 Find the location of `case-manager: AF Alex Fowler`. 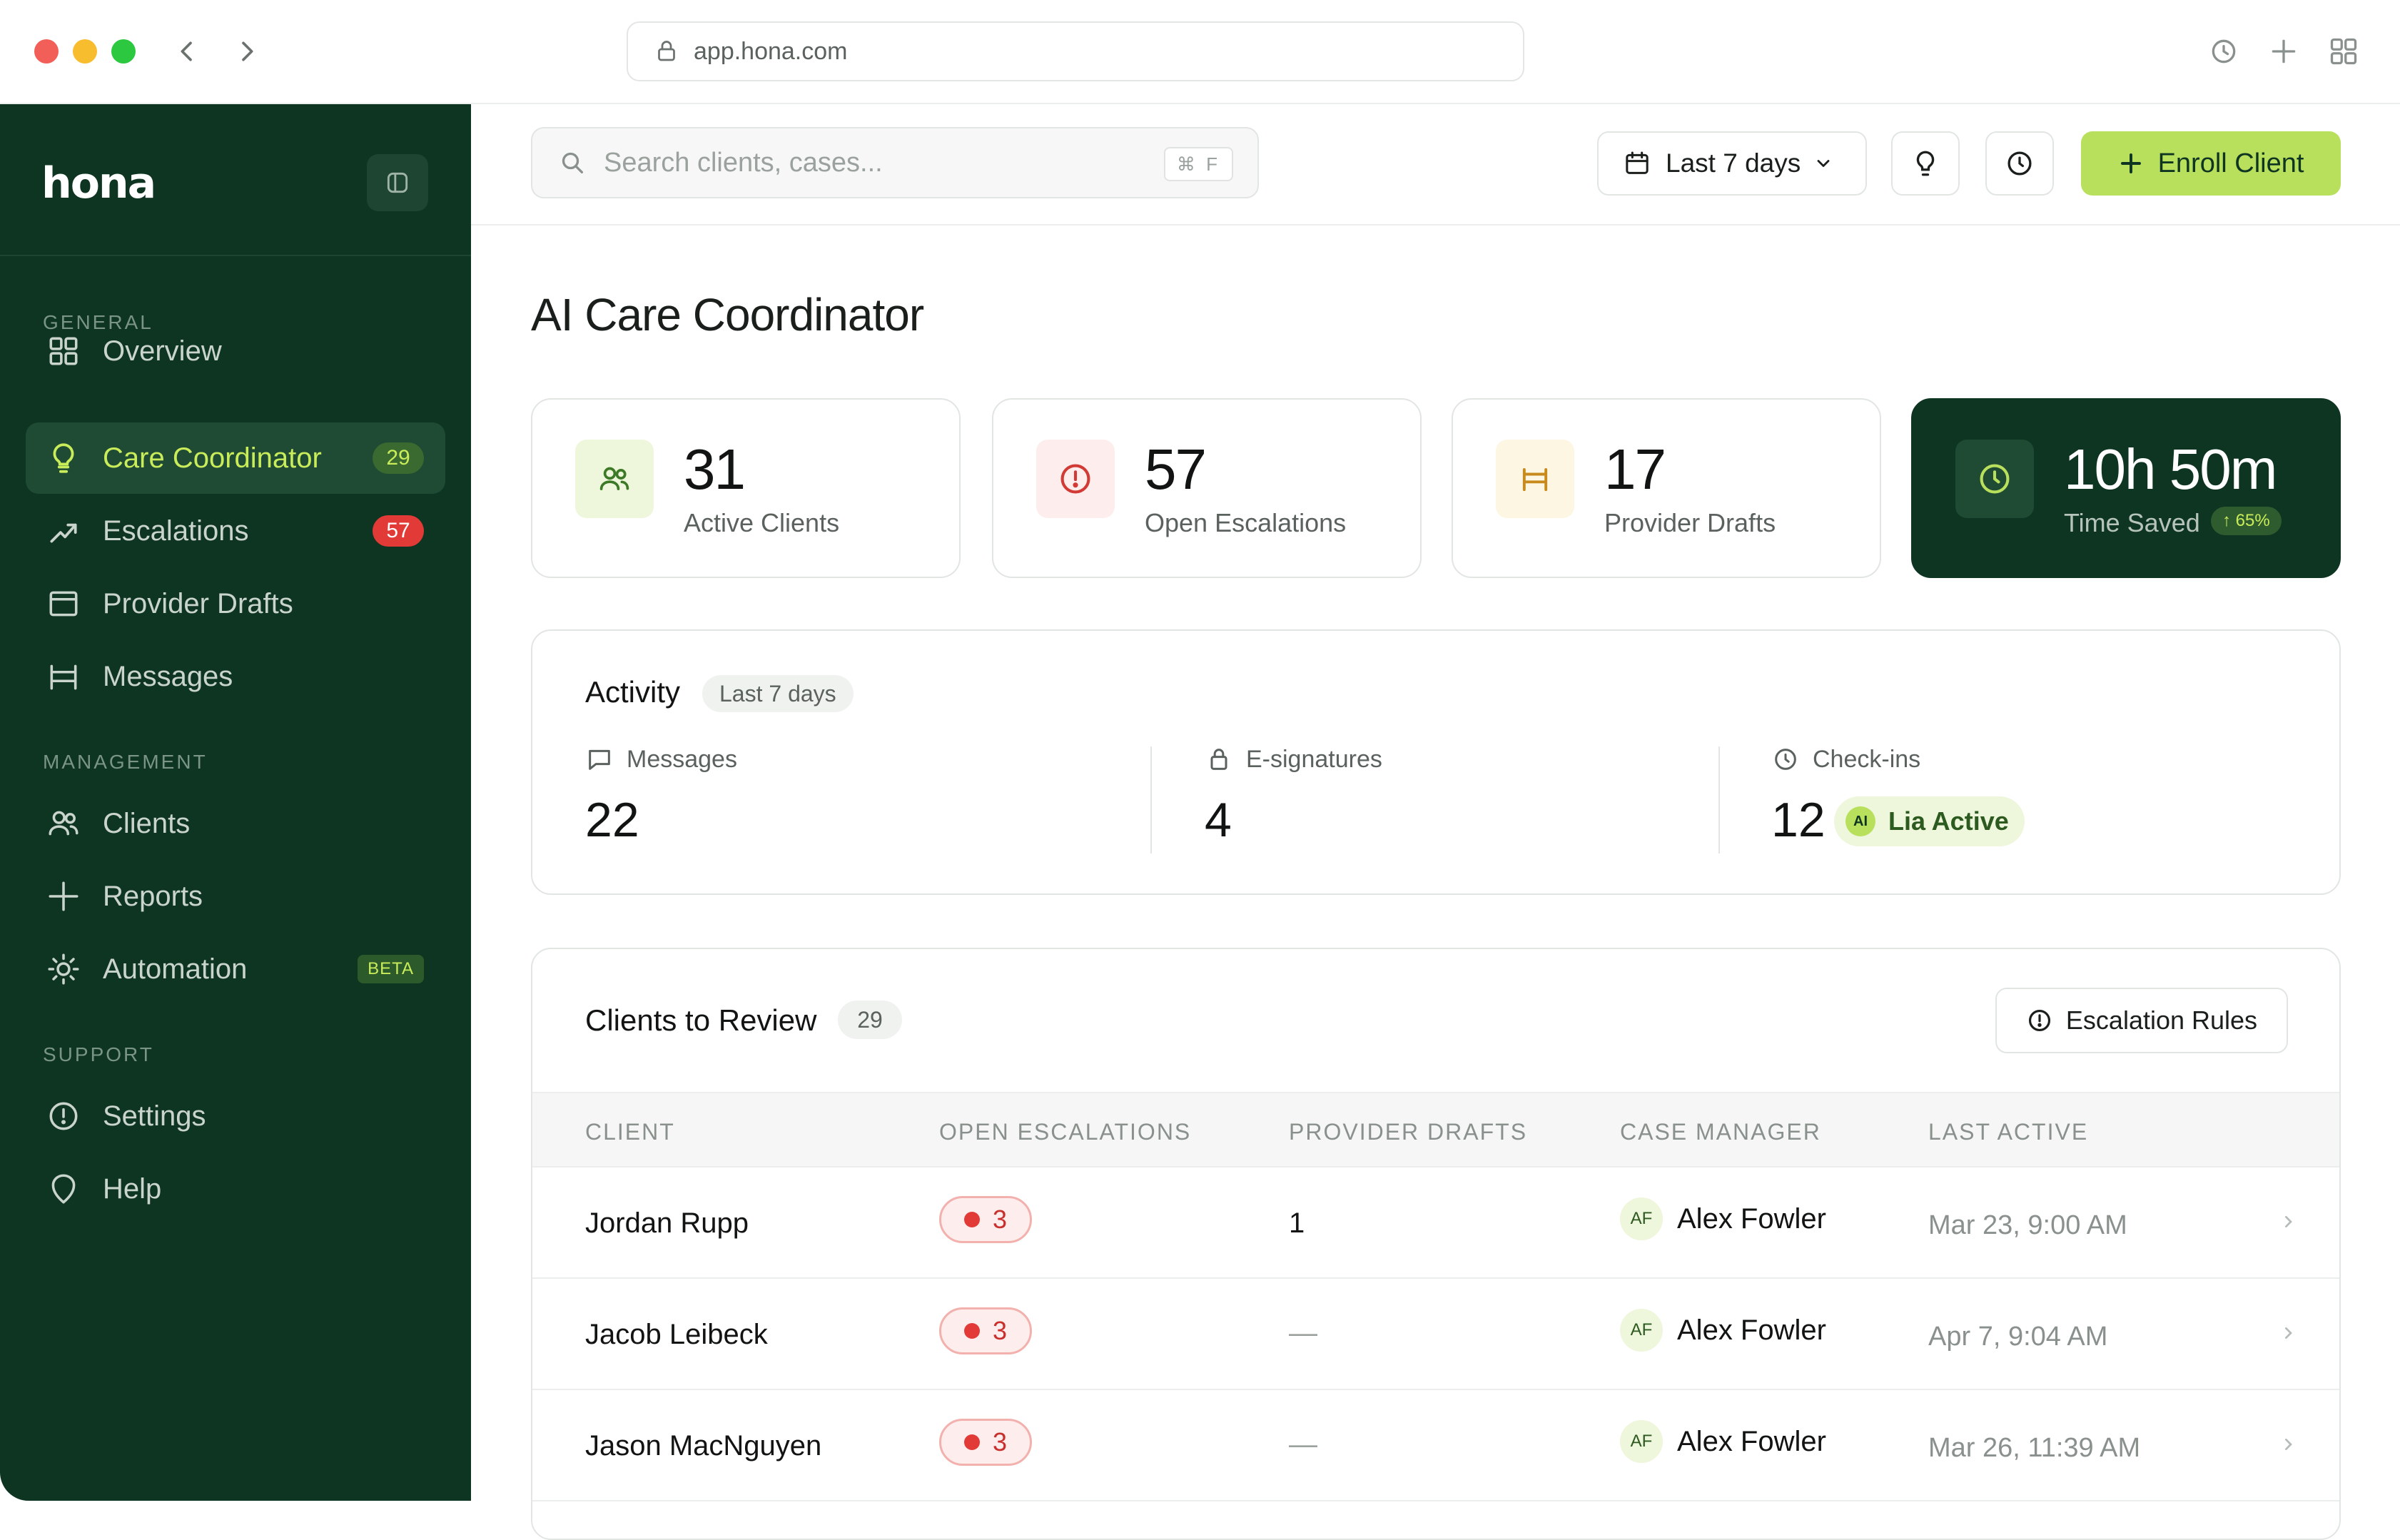

case-manager: AF Alex Fowler is located at coordinates (1723, 1330).